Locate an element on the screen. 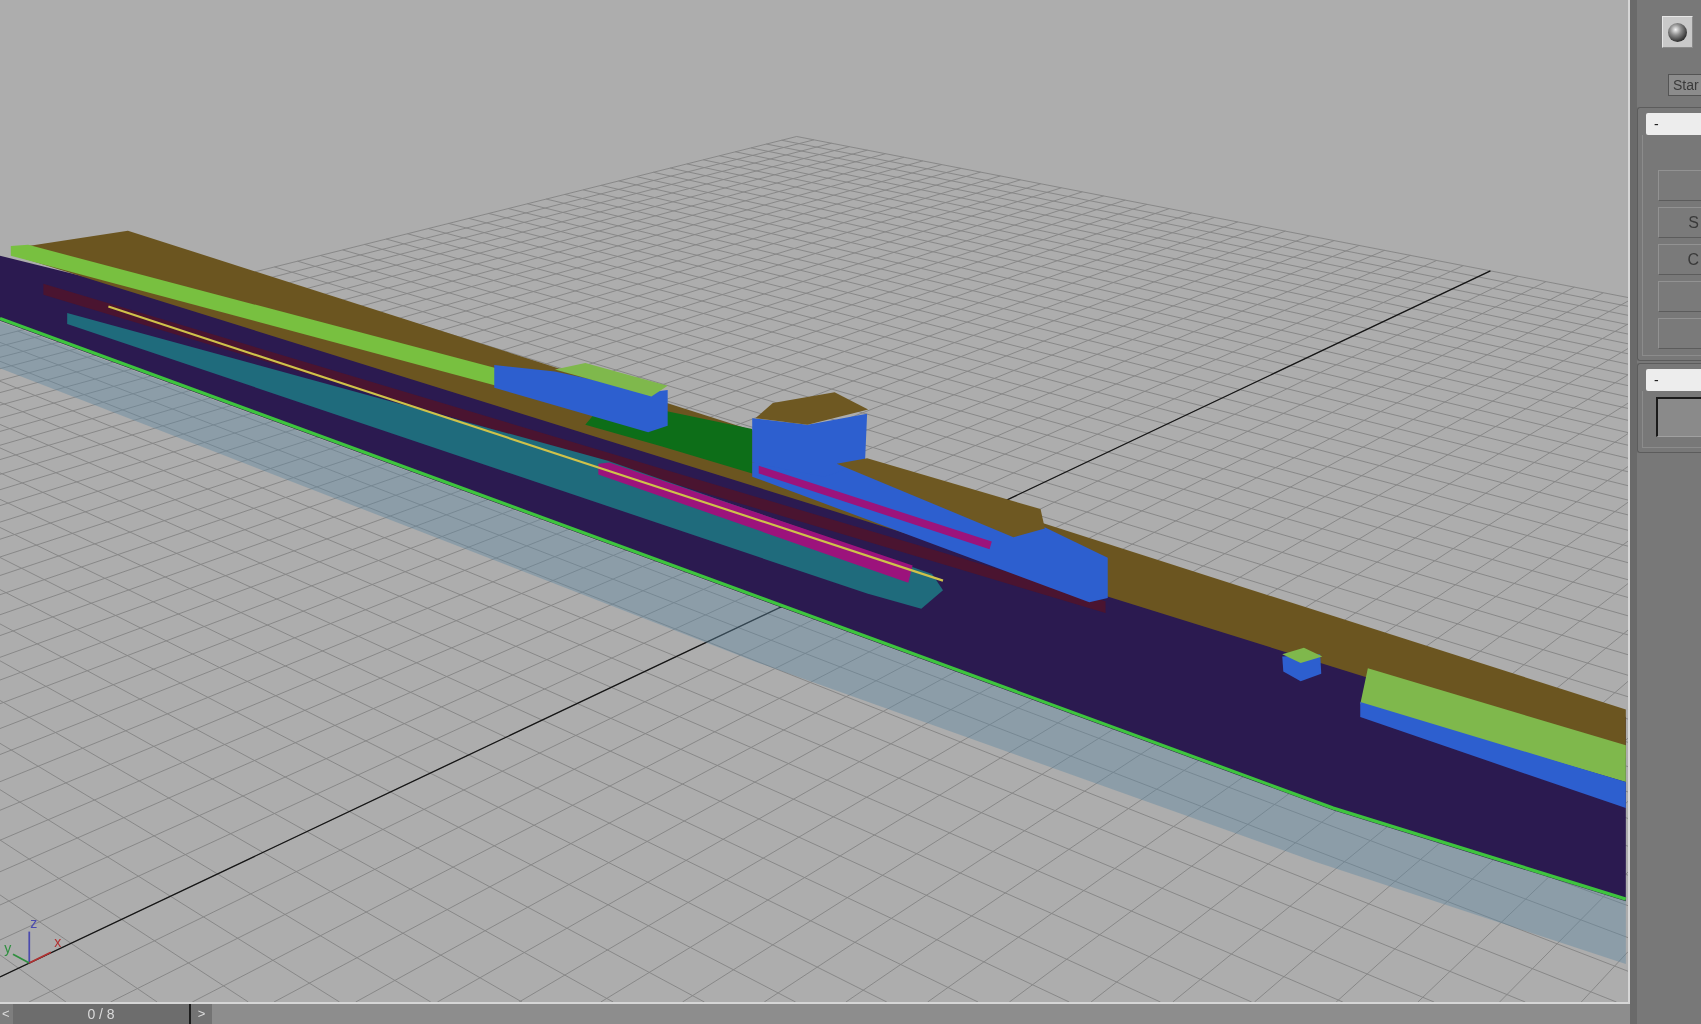 This screenshot has width=1701, height=1024. axis-label: x is located at coordinates (58, 941).